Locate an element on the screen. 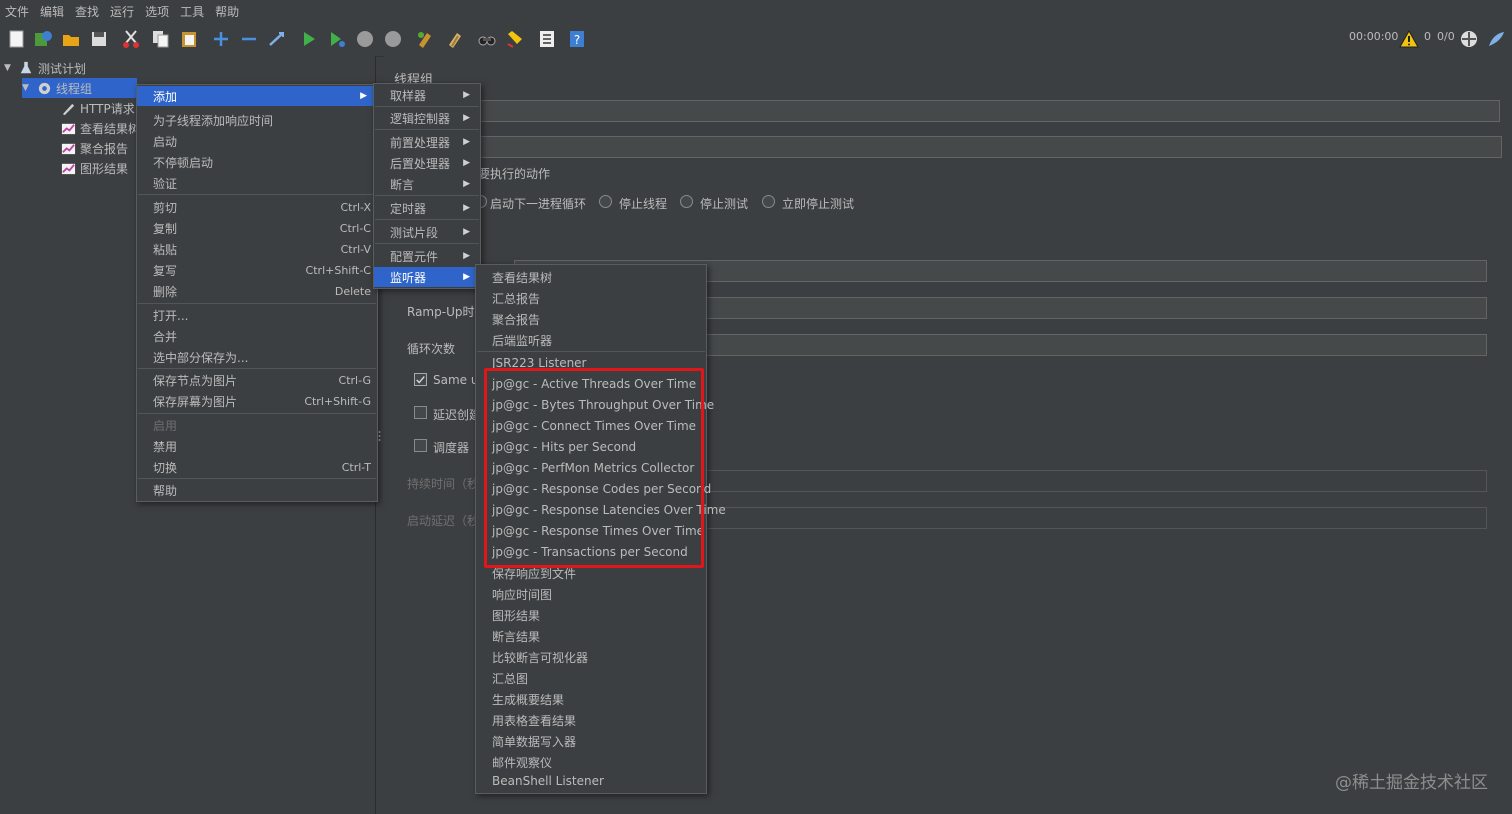 Image resolution: width=1512 pixels, height=814 pixels. loop-count-label: 循环次数 is located at coordinates (431, 349).